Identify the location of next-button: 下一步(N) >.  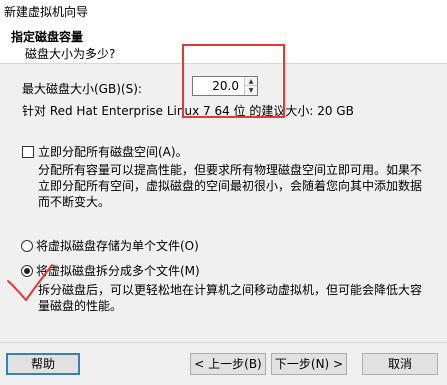
(309, 364).